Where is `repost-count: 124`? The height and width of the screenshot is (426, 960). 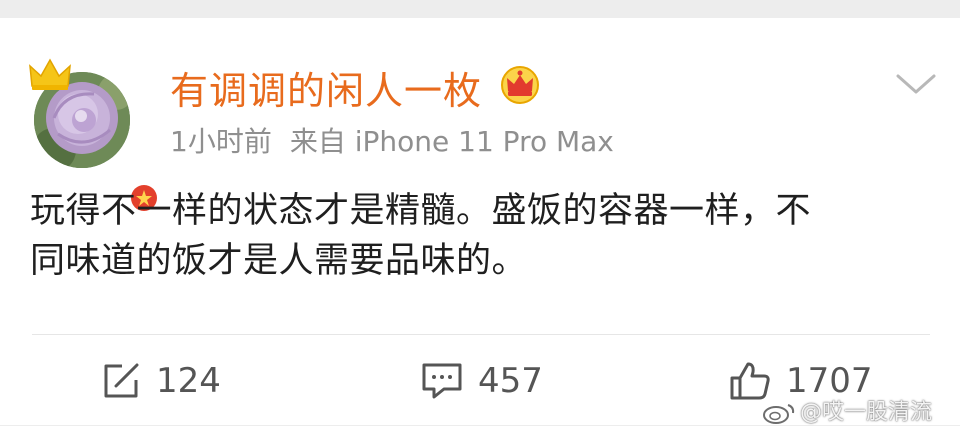
repost-count: 124 is located at coordinates (188, 381).